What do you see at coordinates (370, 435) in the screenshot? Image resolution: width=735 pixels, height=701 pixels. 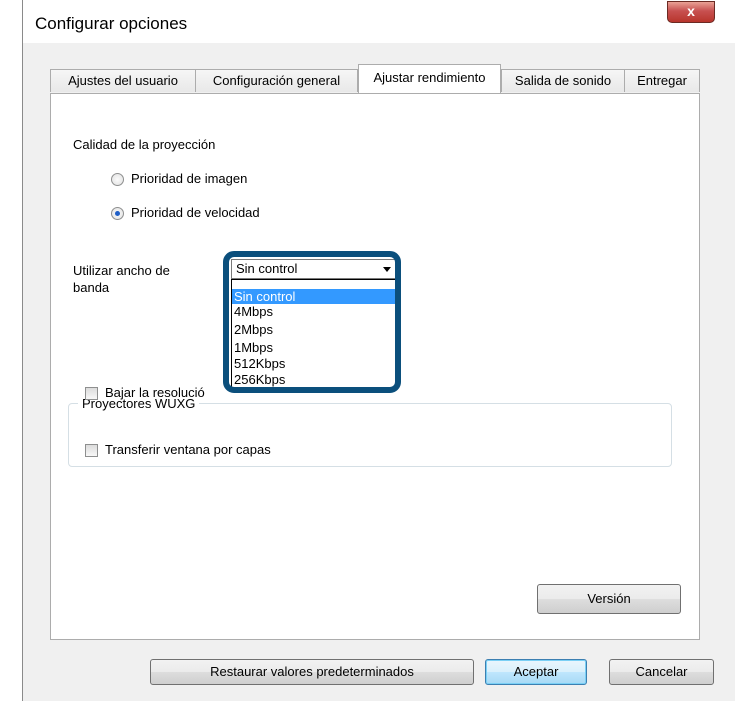 I see `wuxga-group-box` at bounding box center [370, 435].